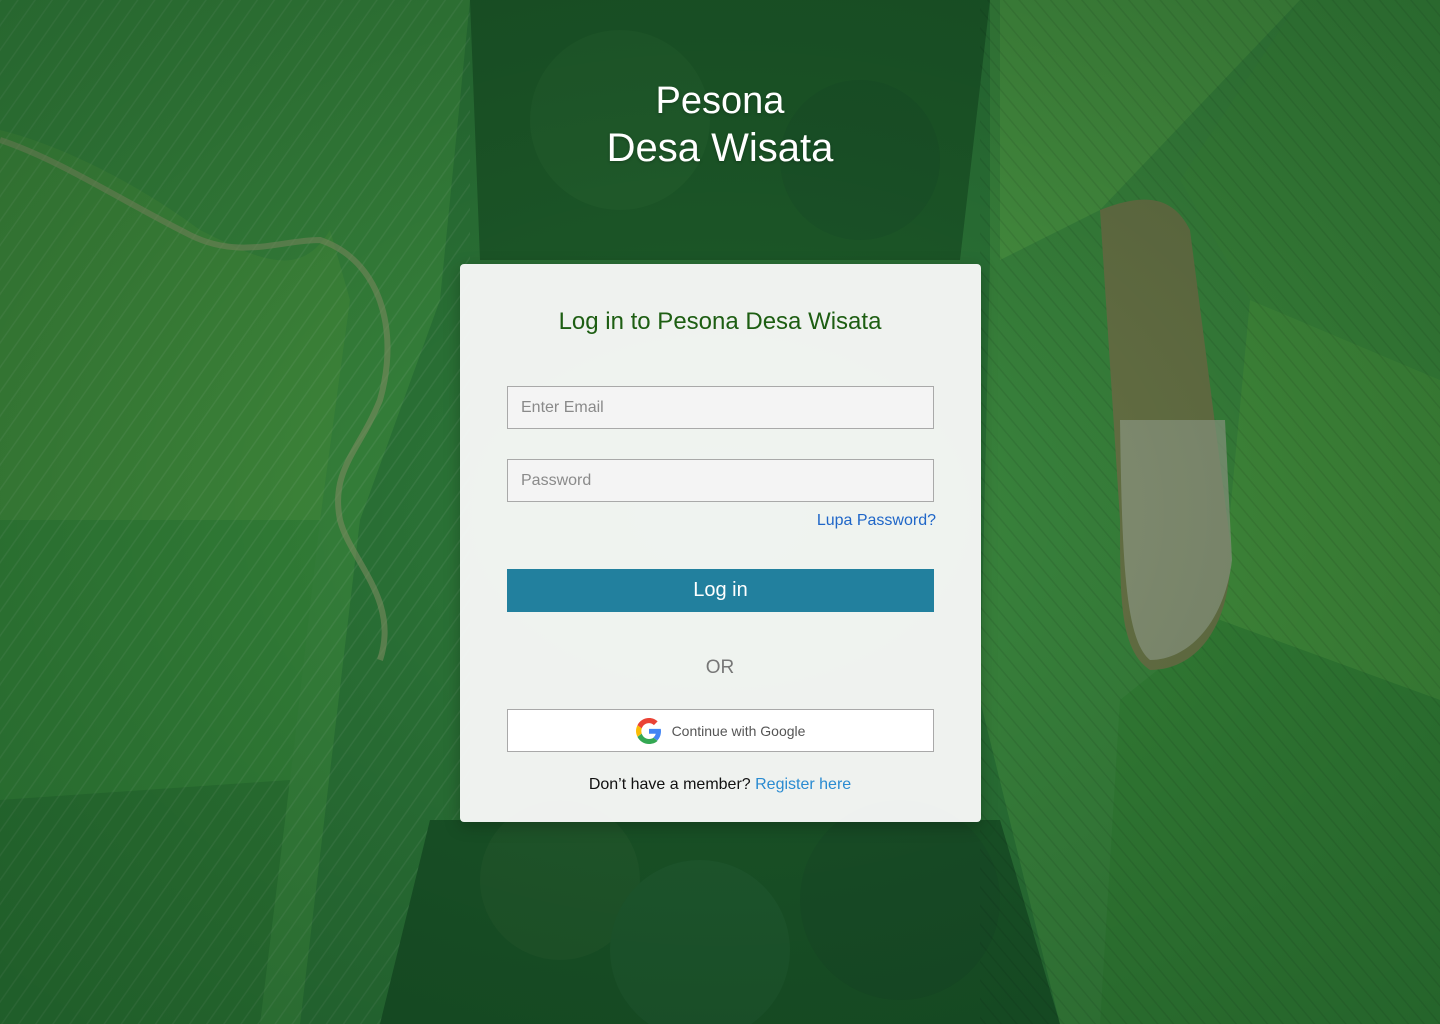 The image size is (1440, 1024). I want to click on or-divider: OR, so click(720, 667).